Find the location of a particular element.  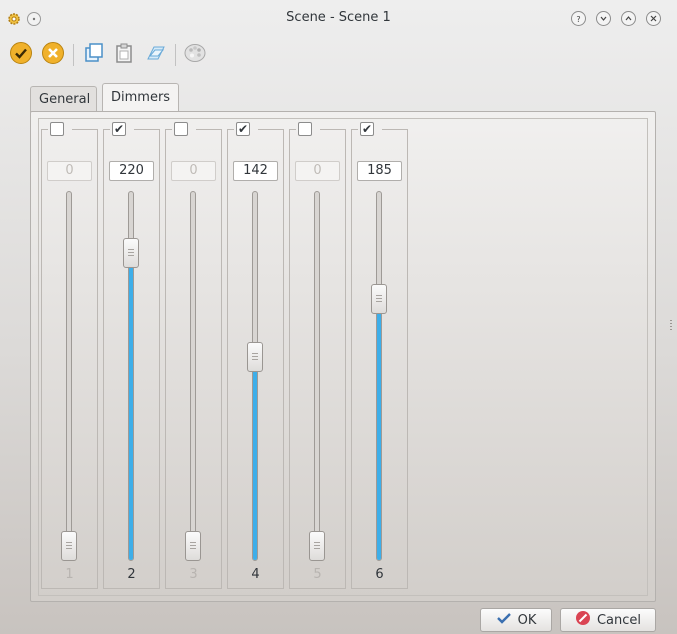

toolbar is located at coordinates (338, 54).